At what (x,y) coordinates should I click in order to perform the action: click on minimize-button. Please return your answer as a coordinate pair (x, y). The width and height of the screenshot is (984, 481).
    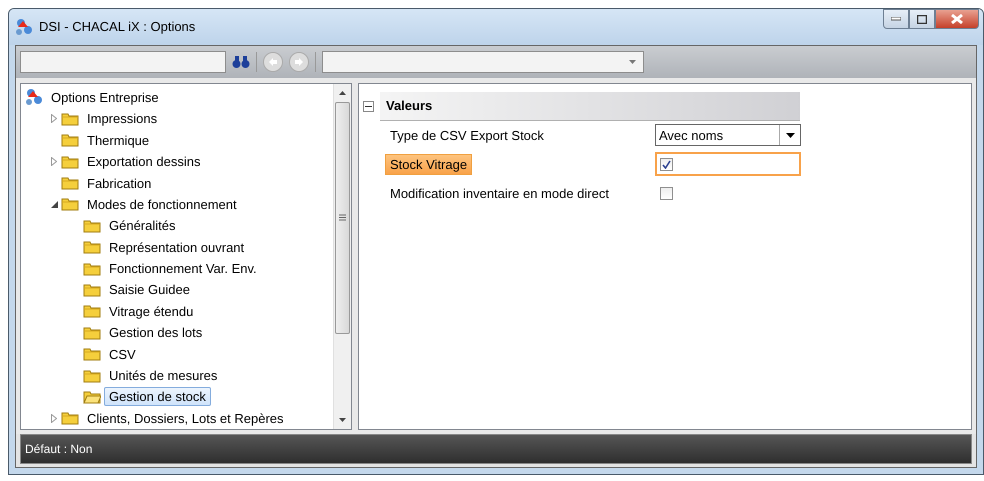
    Looking at the image, I should click on (896, 19).